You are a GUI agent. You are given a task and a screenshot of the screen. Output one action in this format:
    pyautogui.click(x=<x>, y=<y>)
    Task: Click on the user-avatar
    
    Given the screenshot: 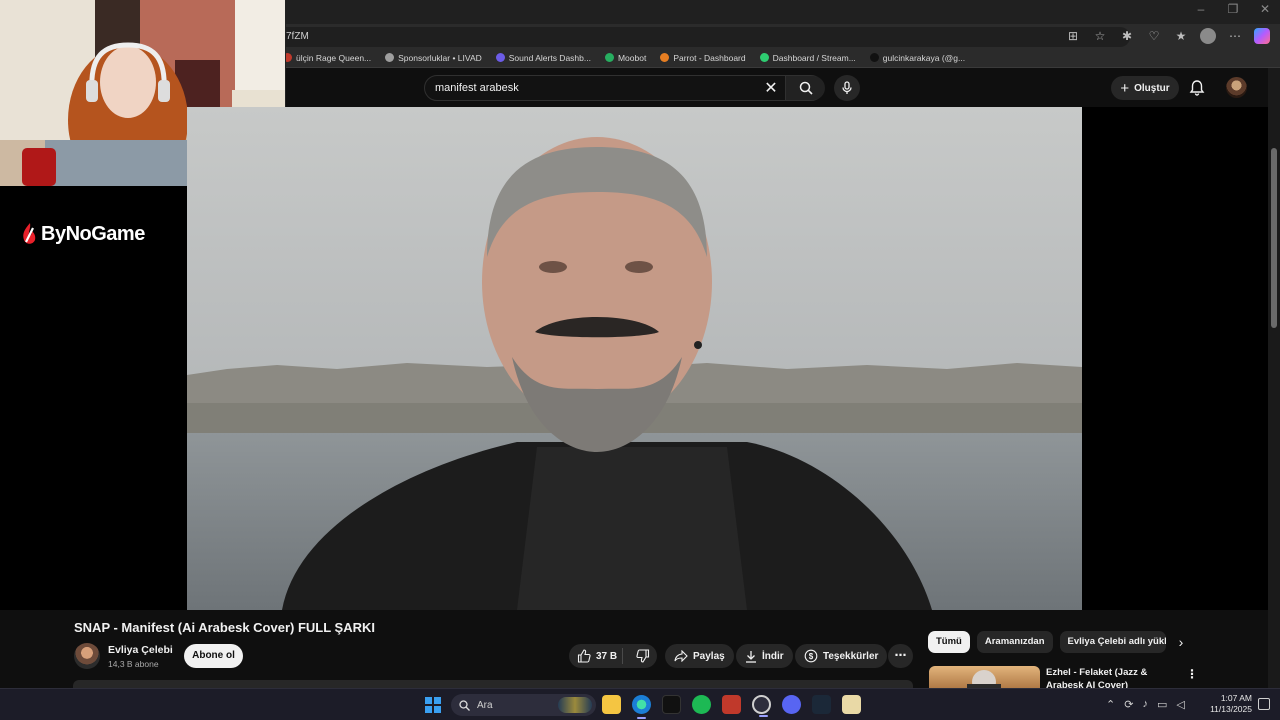 What is the action you would take?
    pyautogui.click(x=1236, y=87)
    